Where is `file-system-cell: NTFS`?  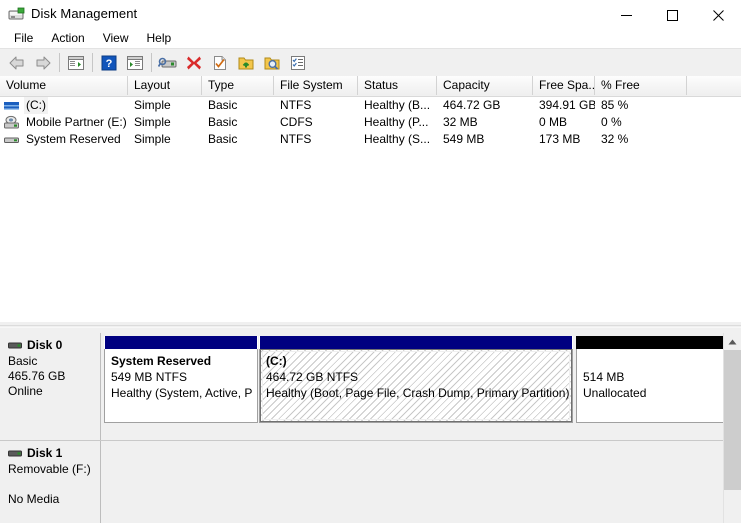 file-system-cell: NTFS is located at coordinates (296, 139).